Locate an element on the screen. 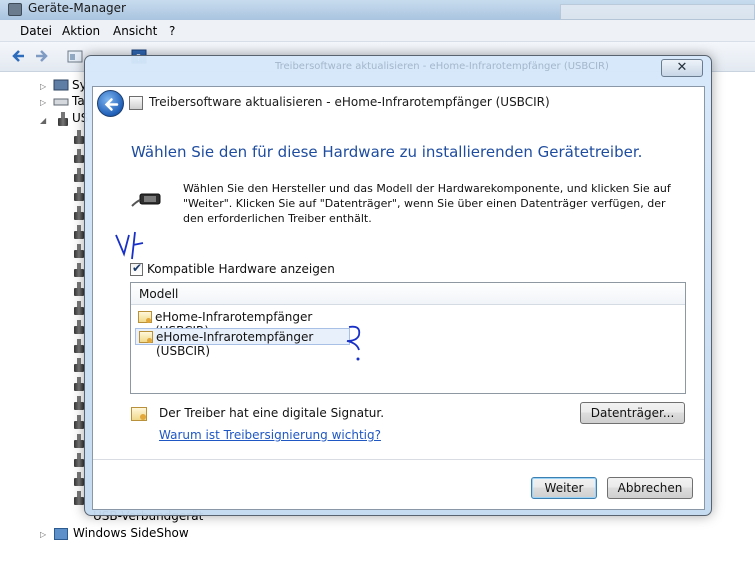  close-button: ✕ is located at coordinates (682, 68).